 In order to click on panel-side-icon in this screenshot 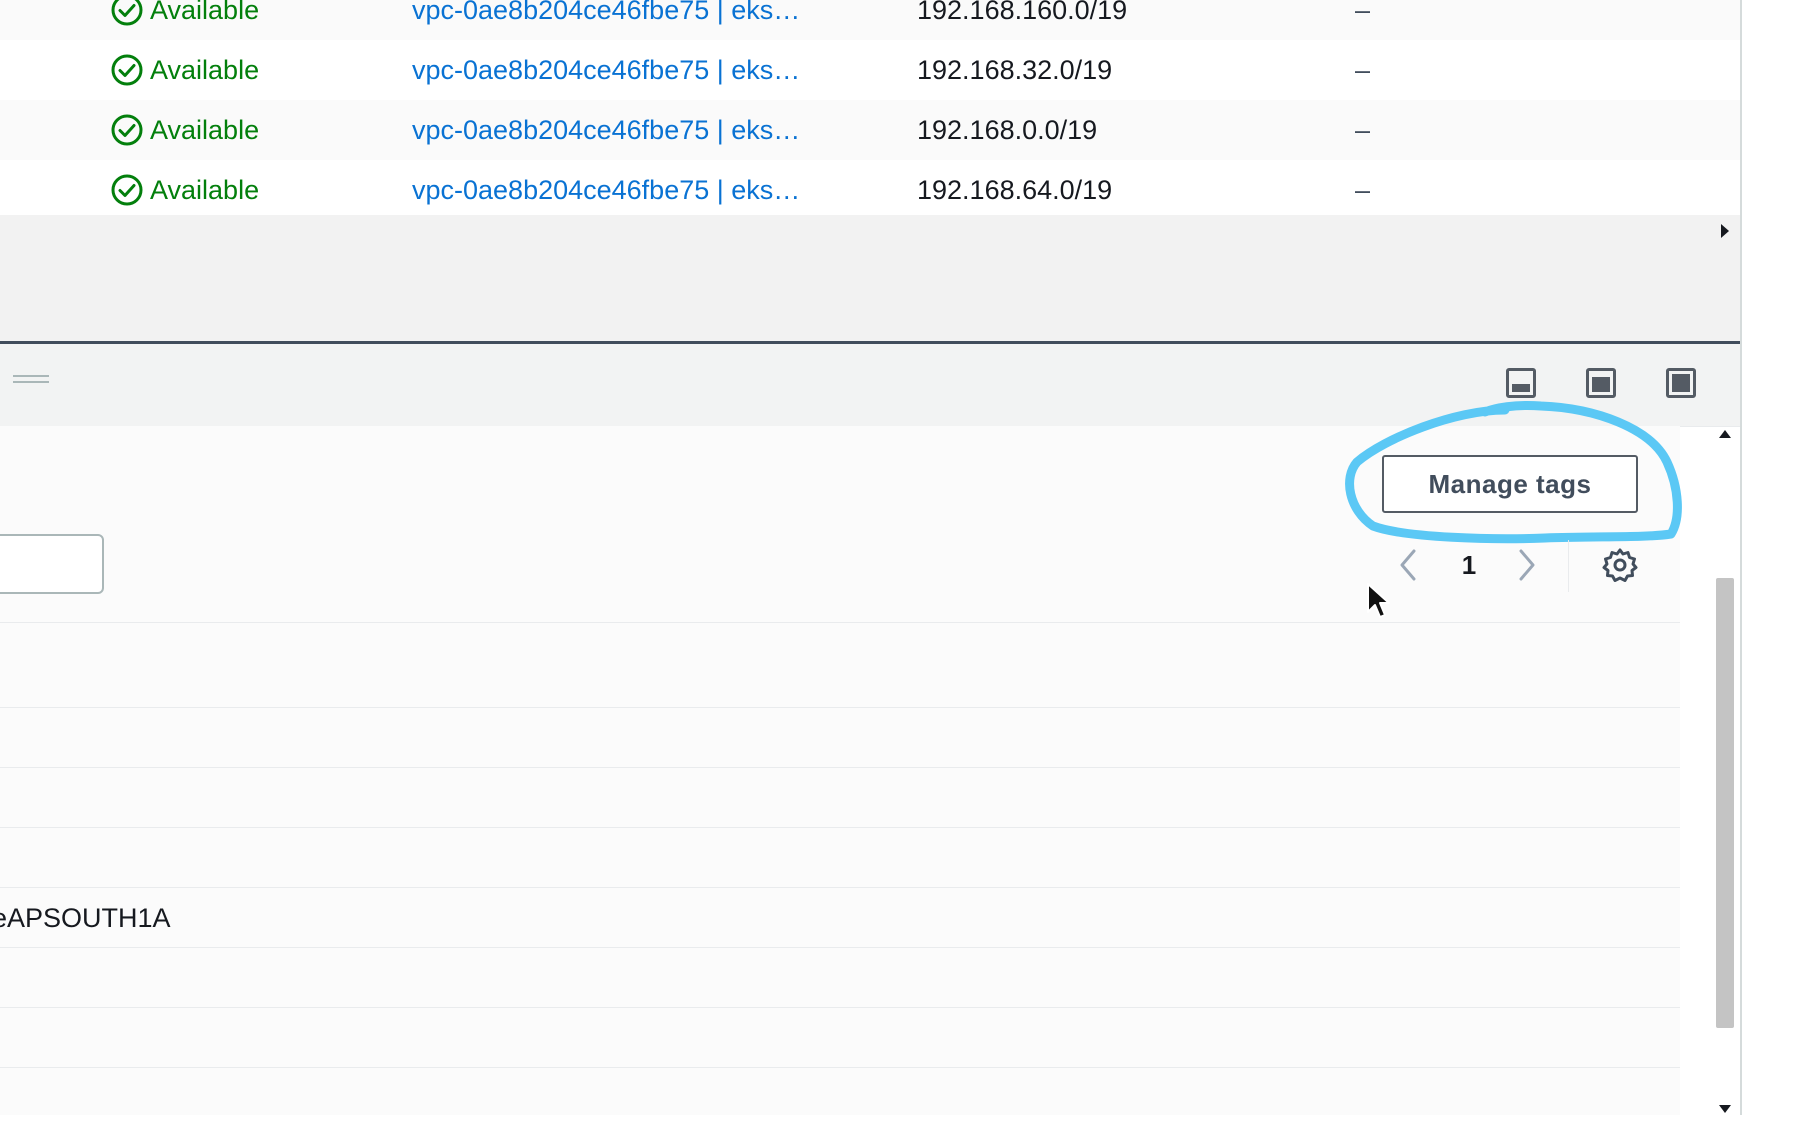, I will do `click(1601, 383)`.